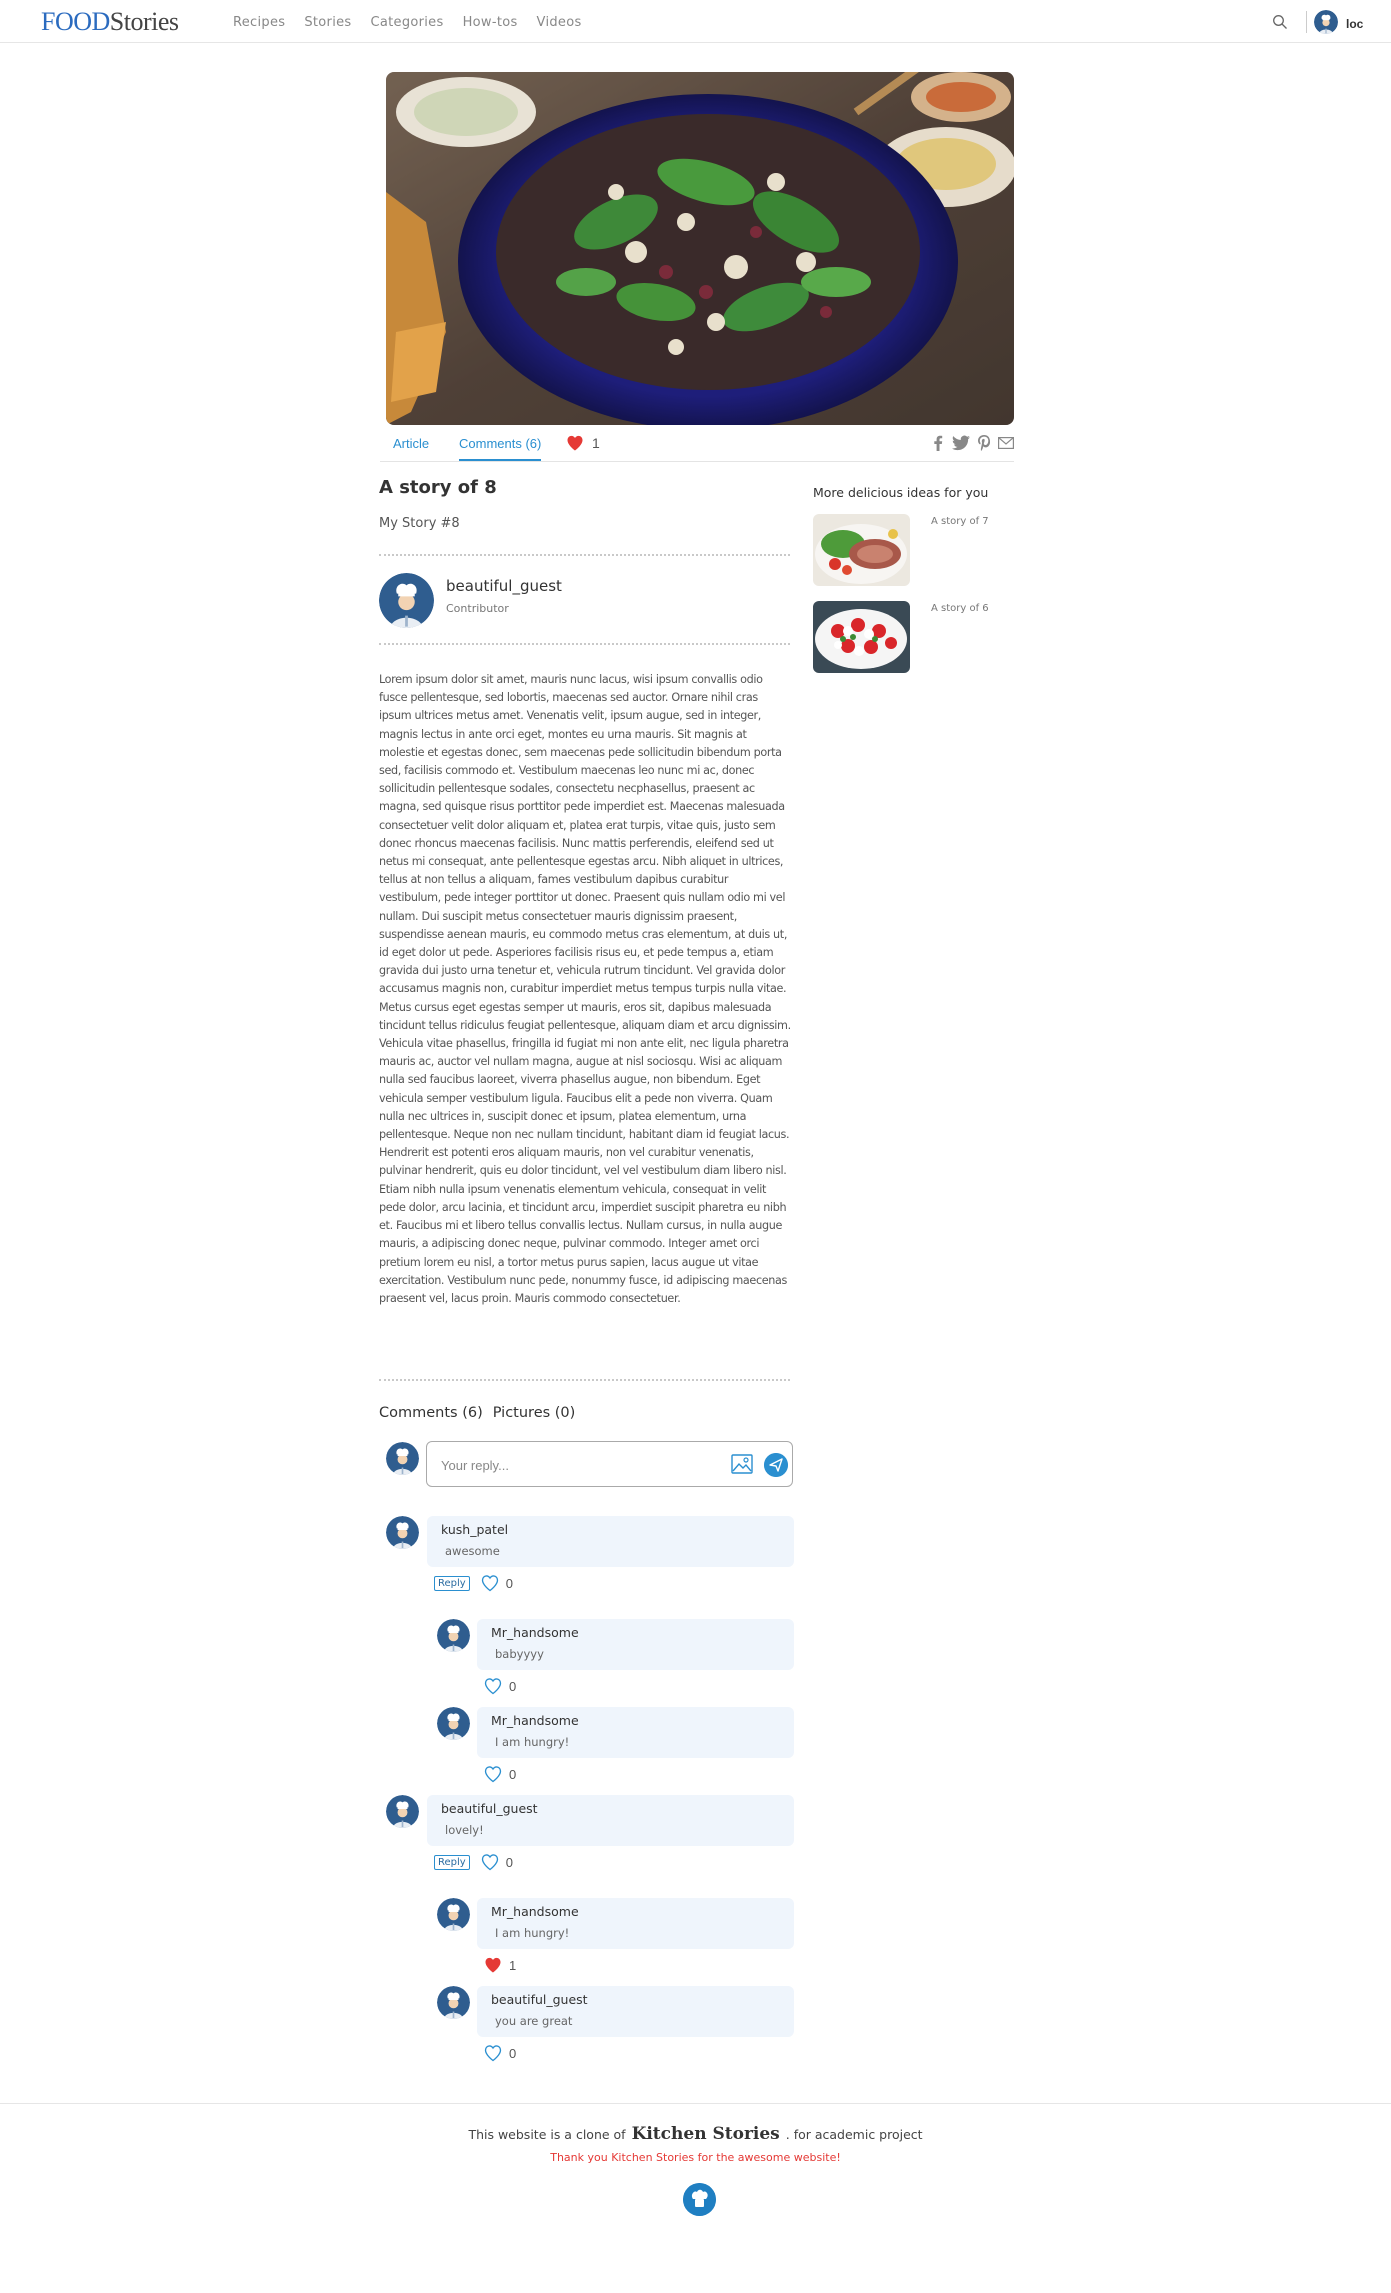 This screenshot has height=2293, width=1391. Describe the element at coordinates (534, 1413) in the screenshot. I see `pictures-count-tab: Pictures (0)` at that location.